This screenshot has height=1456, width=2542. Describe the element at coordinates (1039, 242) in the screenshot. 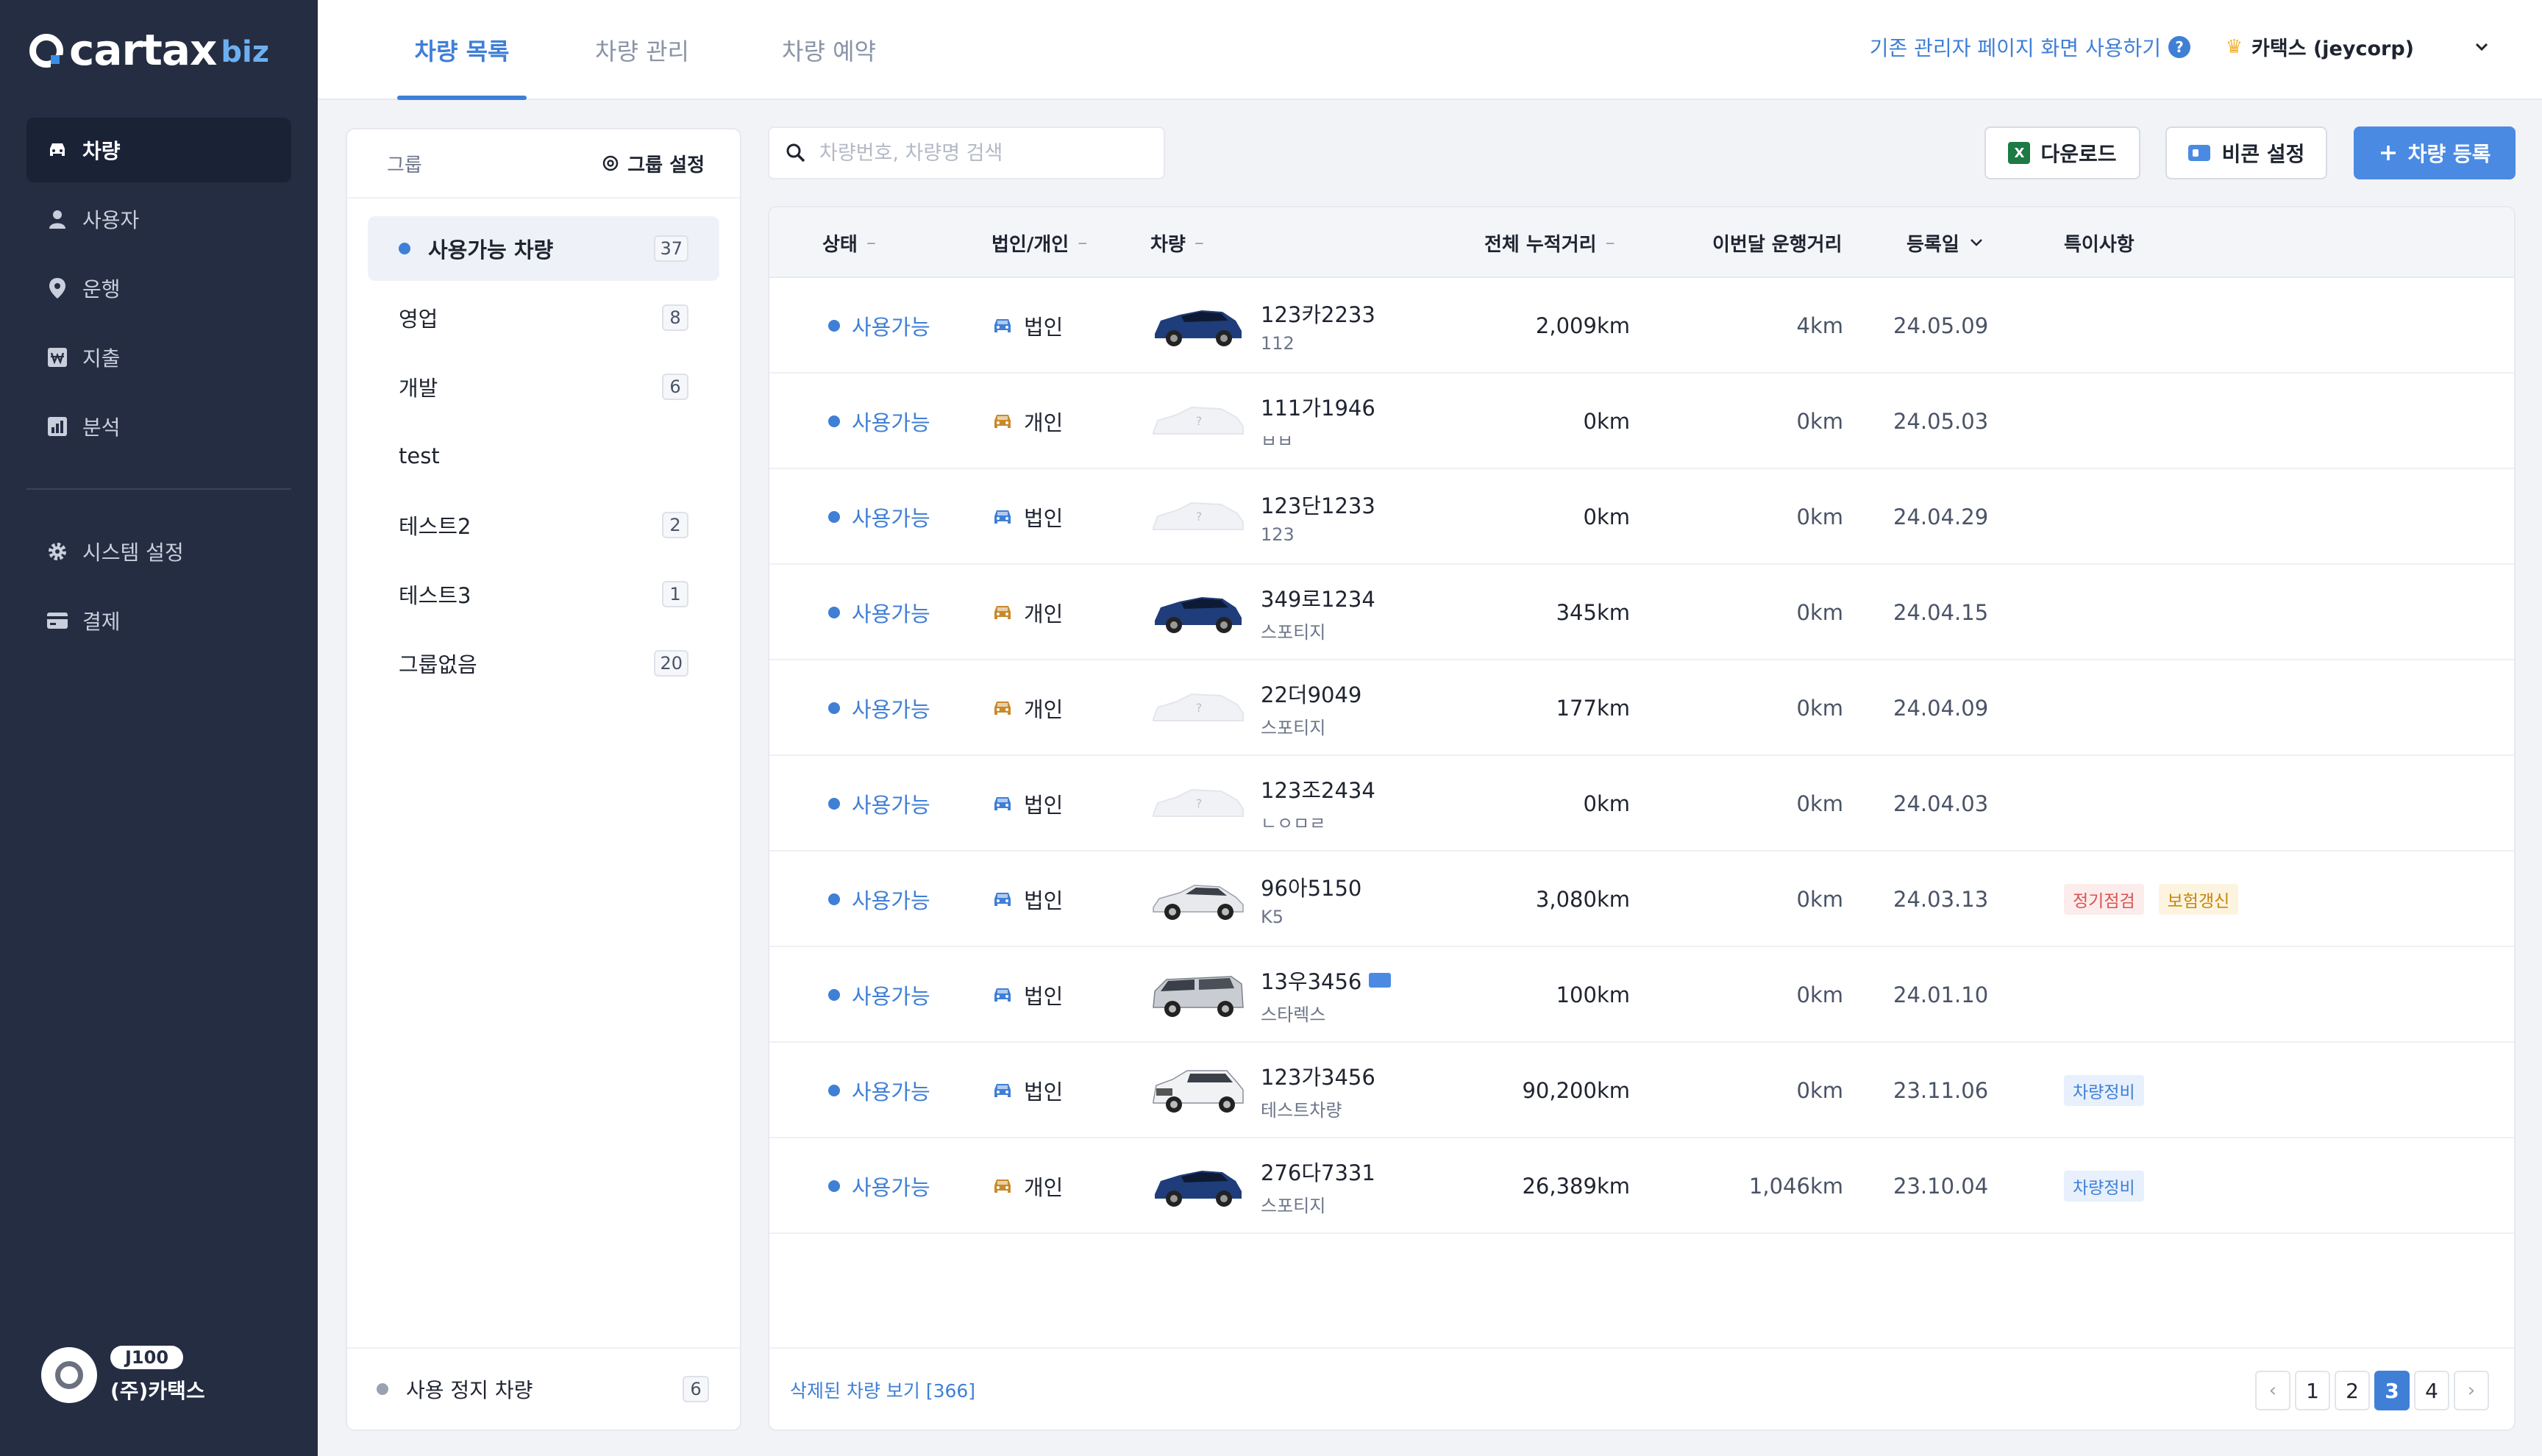

I see `column-owner-type: 법인/개인 –` at that location.